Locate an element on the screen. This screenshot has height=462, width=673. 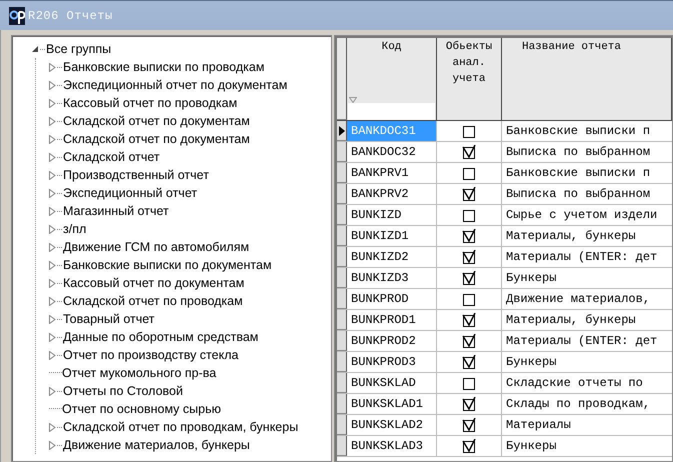
table-cell: BUNKIZD3 is located at coordinates (392, 278).